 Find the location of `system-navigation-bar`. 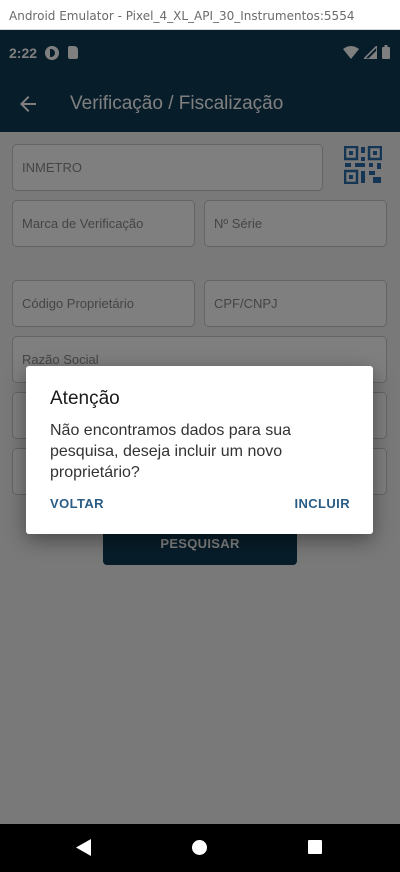

system-navigation-bar is located at coordinates (200, 848).